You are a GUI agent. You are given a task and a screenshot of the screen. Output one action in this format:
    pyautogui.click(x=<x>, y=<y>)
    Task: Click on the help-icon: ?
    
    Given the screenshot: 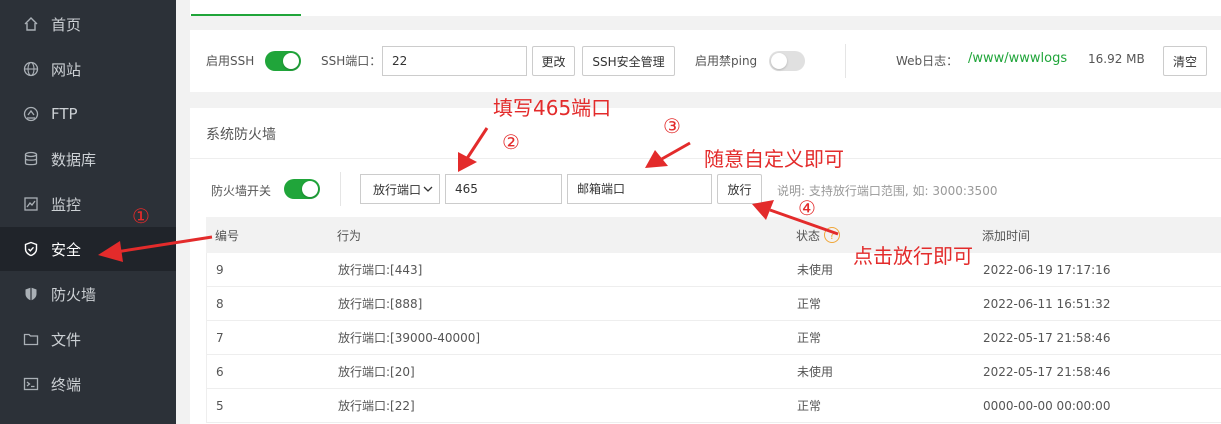 What is the action you would take?
    pyautogui.click(x=832, y=235)
    